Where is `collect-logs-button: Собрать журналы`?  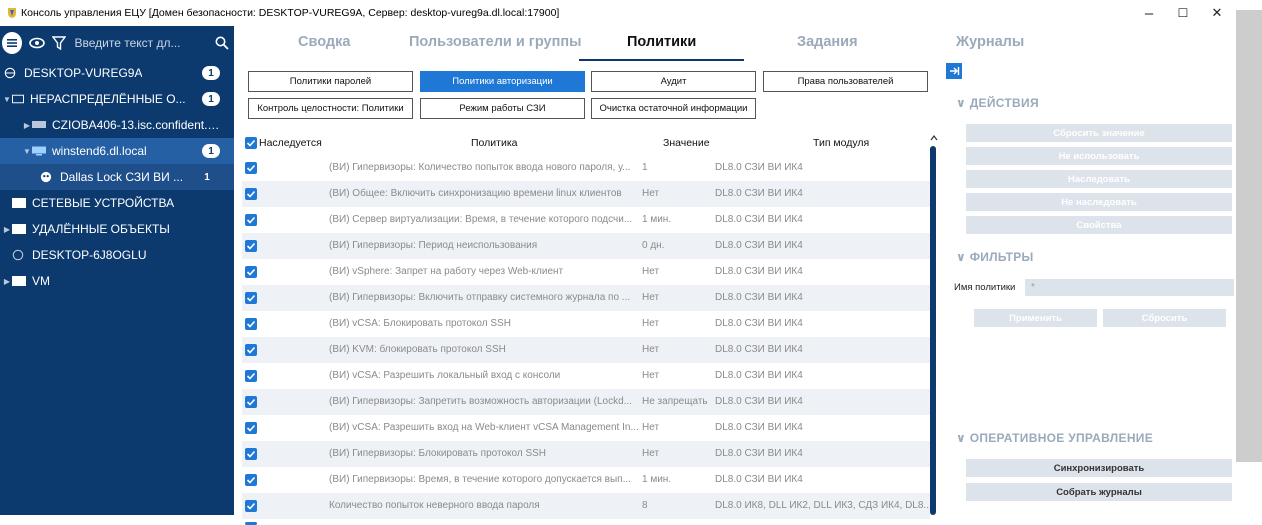
collect-logs-button: Собрать журналы is located at coordinates (1099, 492).